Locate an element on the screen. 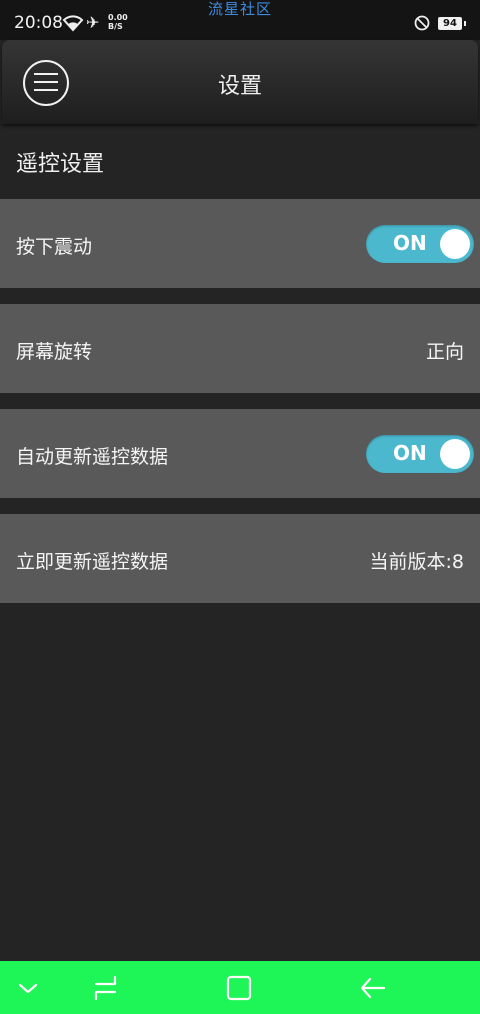 The image size is (480, 1014). auto-update-toggle: ON is located at coordinates (420, 454).